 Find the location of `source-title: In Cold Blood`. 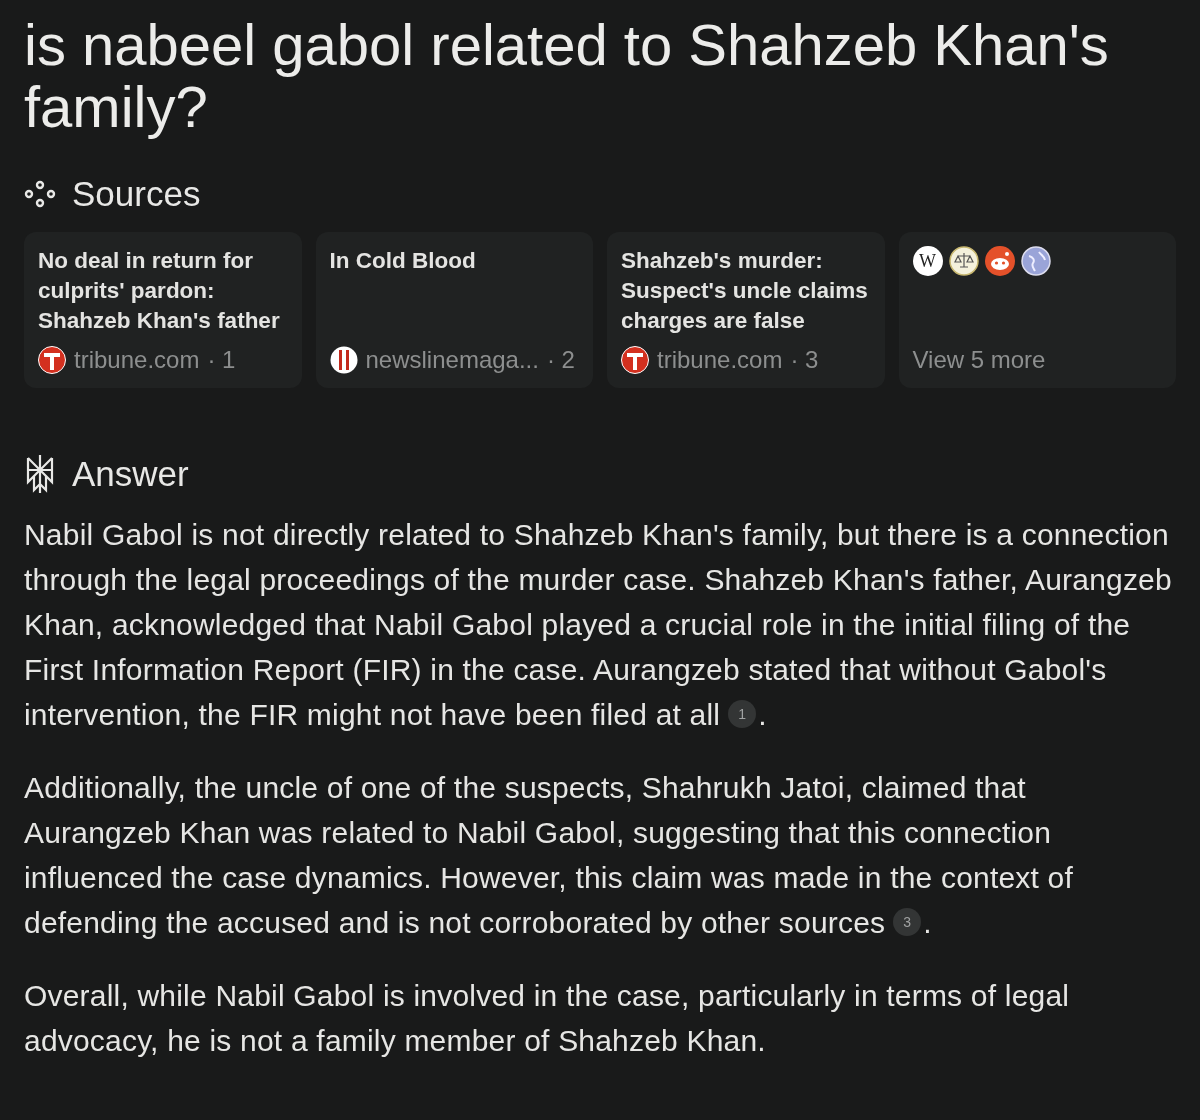

source-title: In Cold Blood is located at coordinates (403, 261).